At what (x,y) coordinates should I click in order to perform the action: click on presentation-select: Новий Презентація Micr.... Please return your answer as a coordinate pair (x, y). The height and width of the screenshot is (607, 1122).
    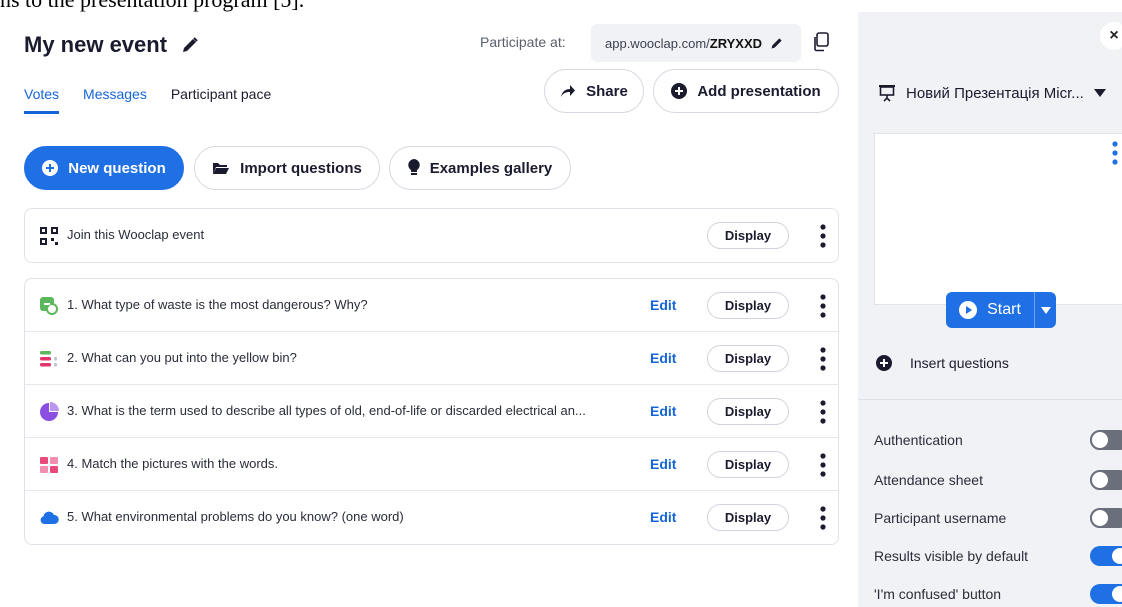
    Looking at the image, I should click on (992, 93).